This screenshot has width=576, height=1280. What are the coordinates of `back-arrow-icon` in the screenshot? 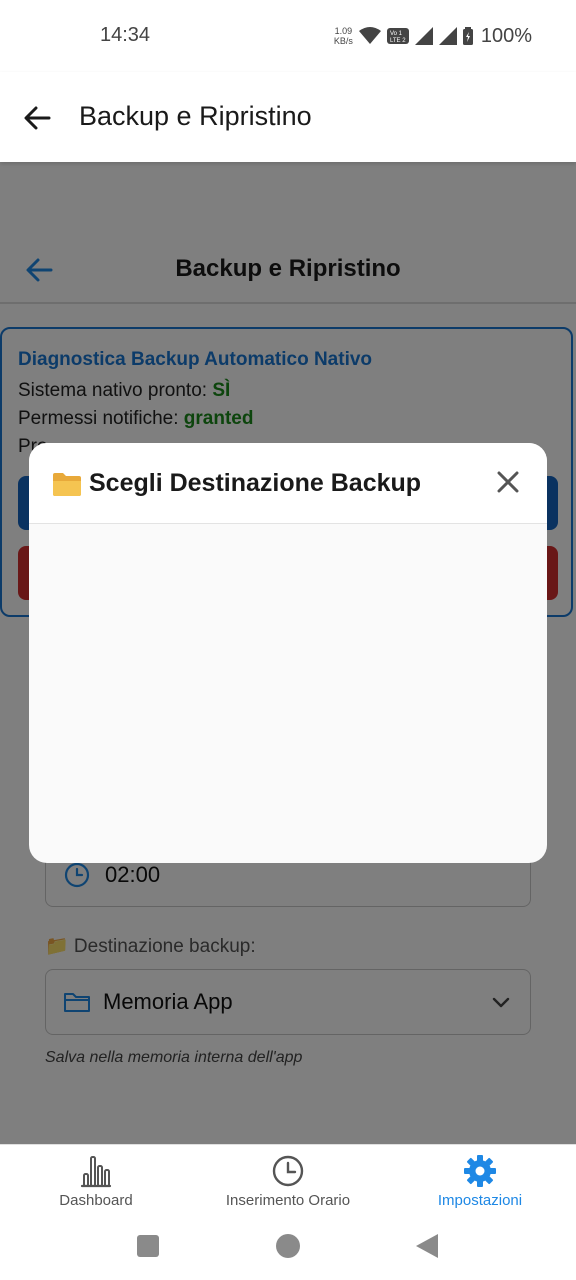 It's located at (37, 118).